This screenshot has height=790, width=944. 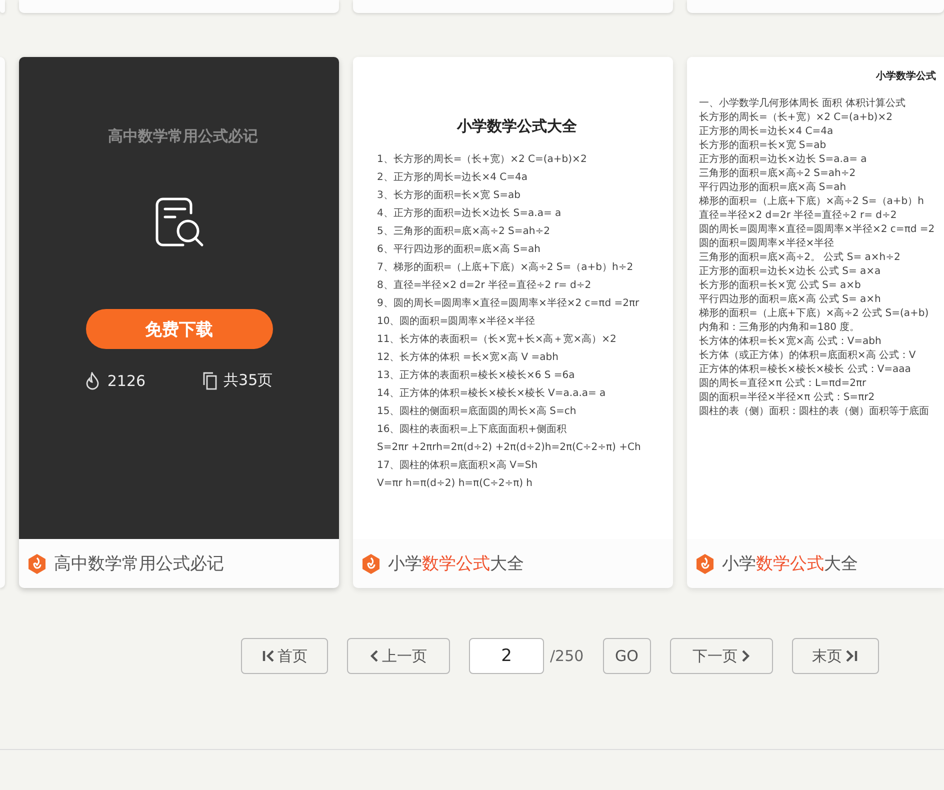 What do you see at coordinates (2, 6) in the screenshot?
I see `card-edge` at bounding box center [2, 6].